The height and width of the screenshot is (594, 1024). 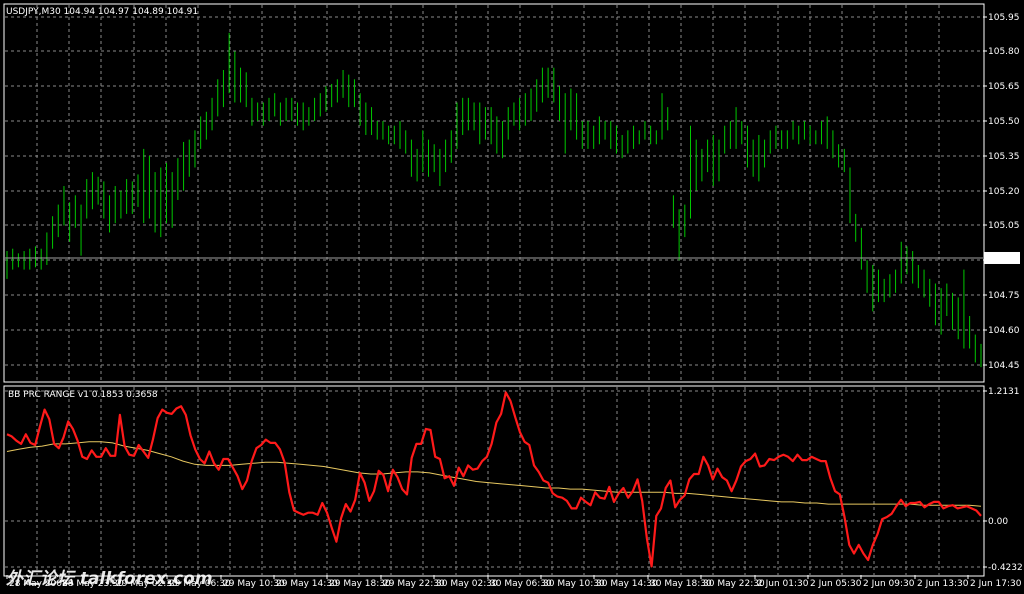 I want to click on current-price-label: 104.91, so click(x=1003, y=259).